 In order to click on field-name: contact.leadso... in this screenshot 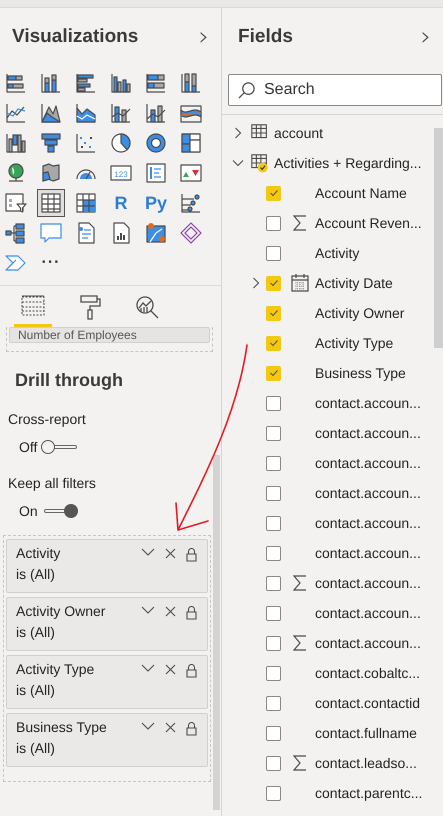, I will do `click(366, 763)`.